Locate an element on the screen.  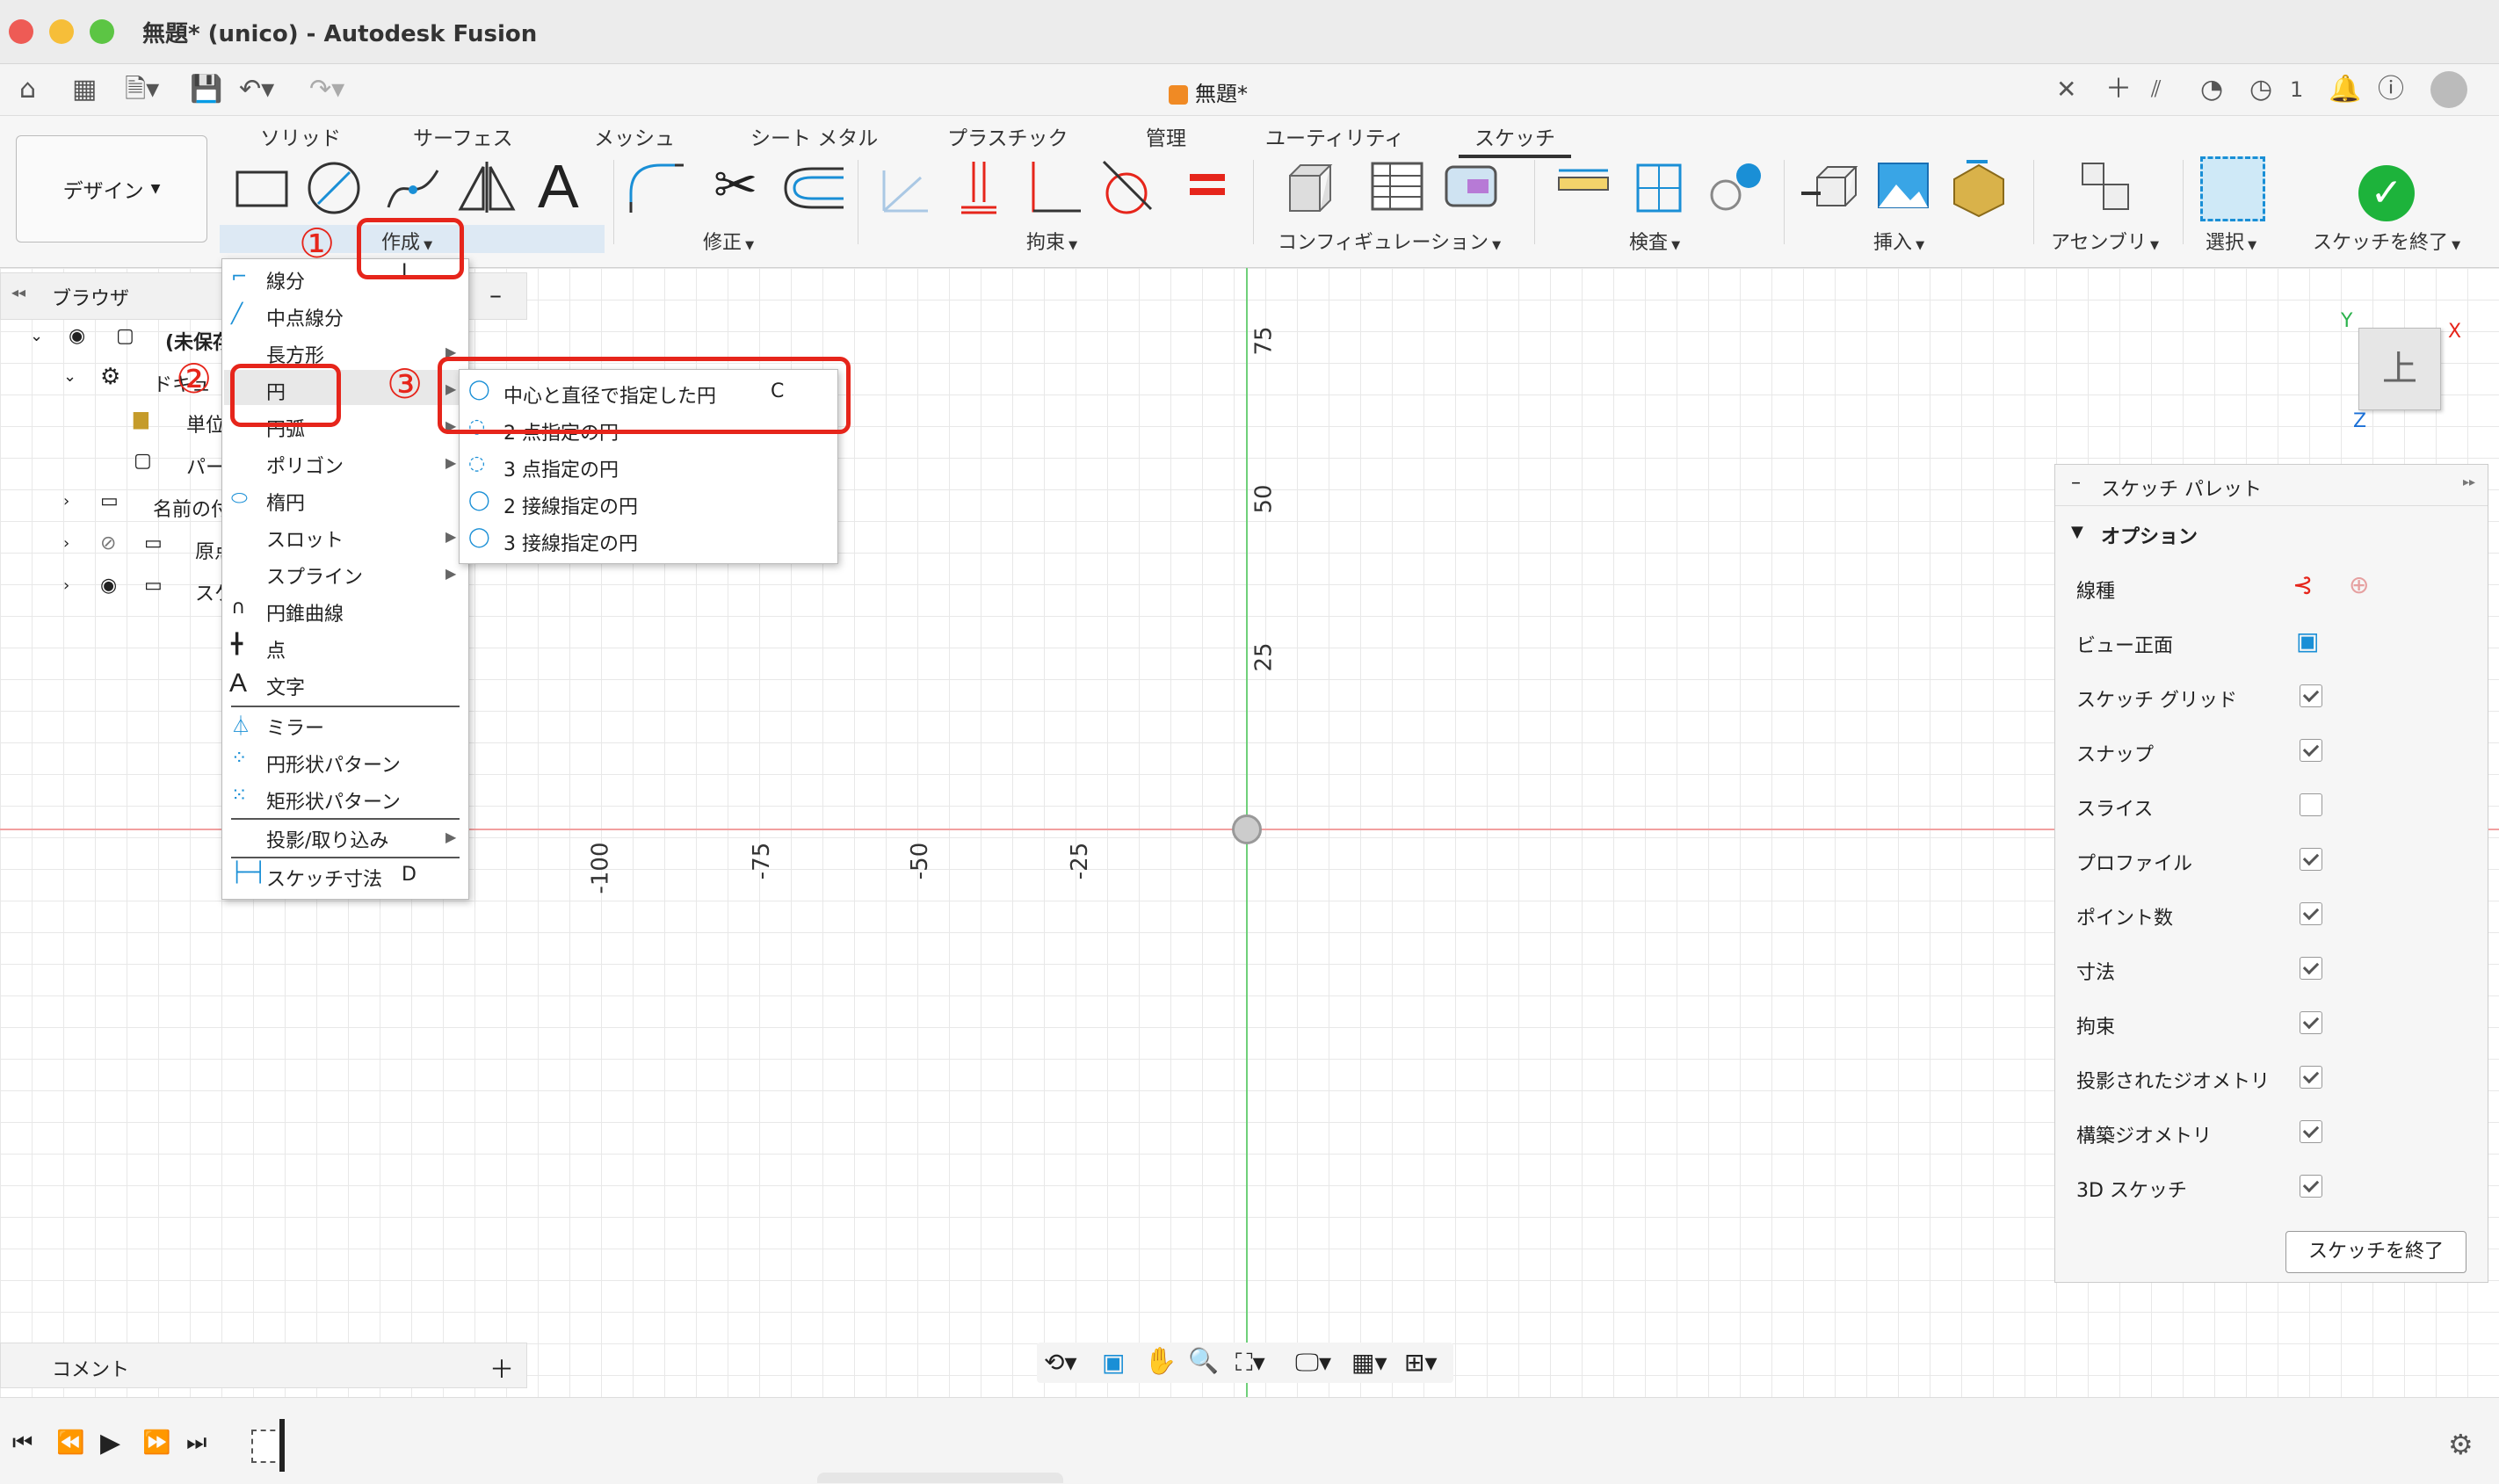
workspace-switcher: デザイン ▼ is located at coordinates (111, 189).